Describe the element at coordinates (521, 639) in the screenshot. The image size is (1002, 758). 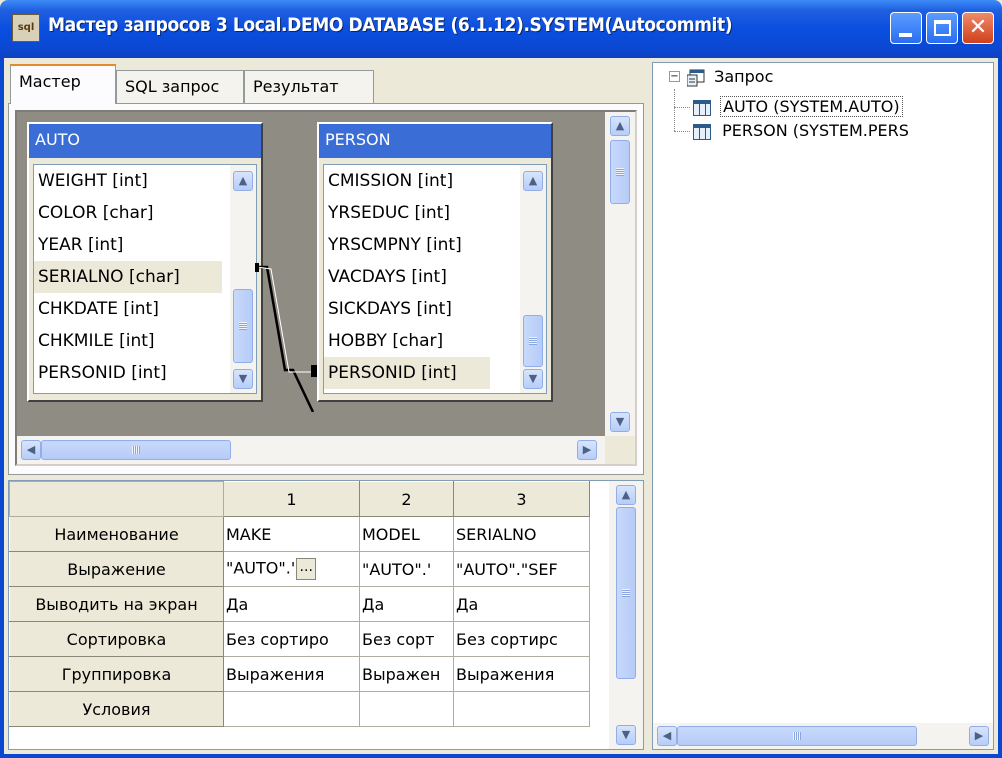
I see `grid-cell: Без сортирс` at that location.